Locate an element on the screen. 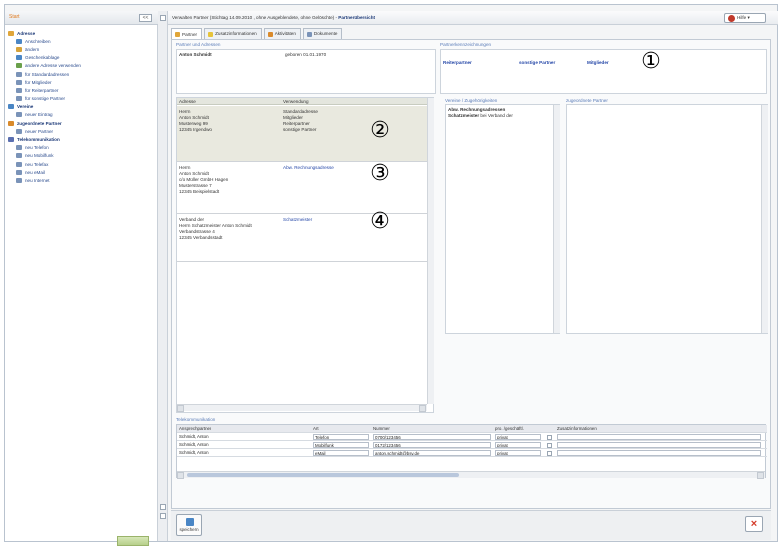 Image resolution: width=782 pixels, height=546 pixels. telekom-cell-art: eMail is located at coordinates (341, 453).